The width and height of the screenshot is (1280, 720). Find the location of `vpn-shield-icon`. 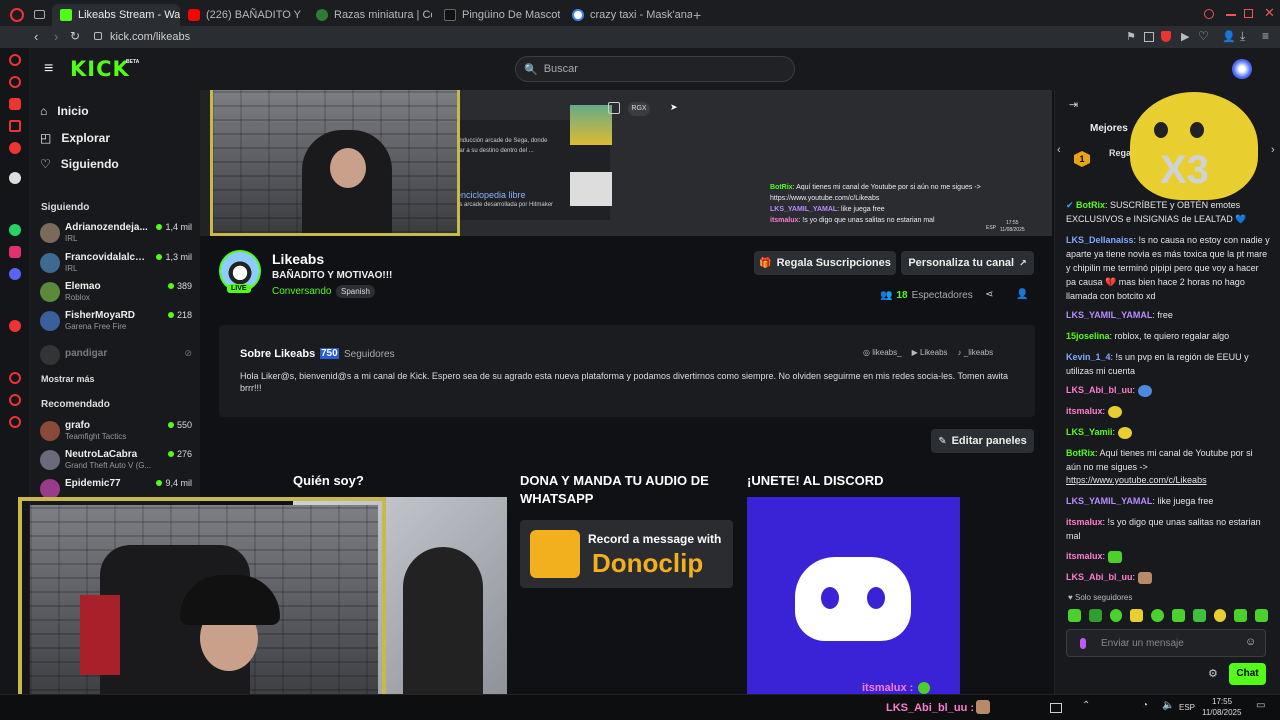

vpn-shield-icon is located at coordinates (1166, 36).